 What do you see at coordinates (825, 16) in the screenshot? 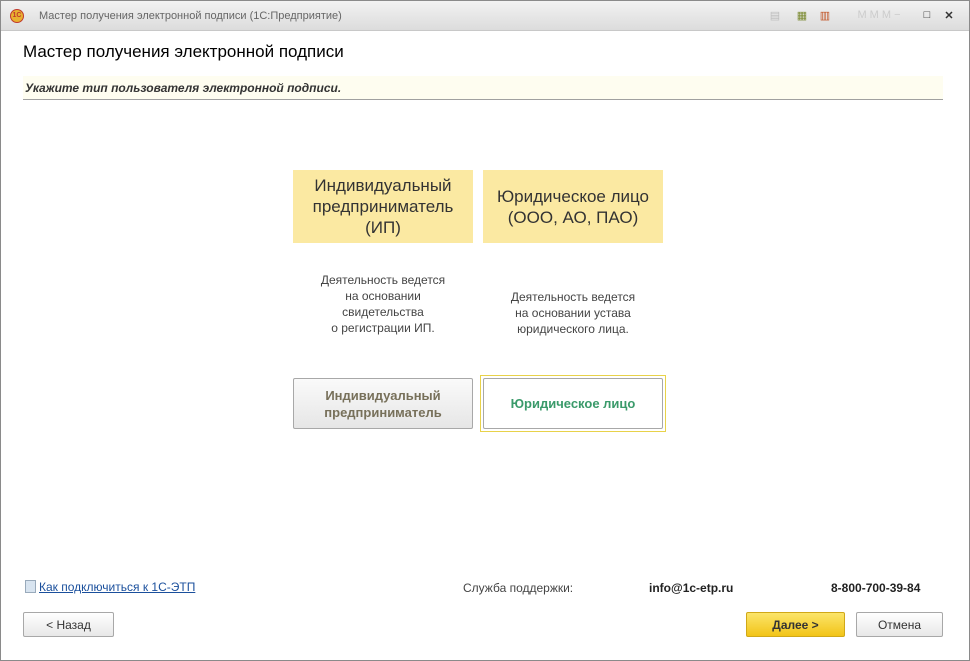
I see `calendar-icon: ▥` at bounding box center [825, 16].